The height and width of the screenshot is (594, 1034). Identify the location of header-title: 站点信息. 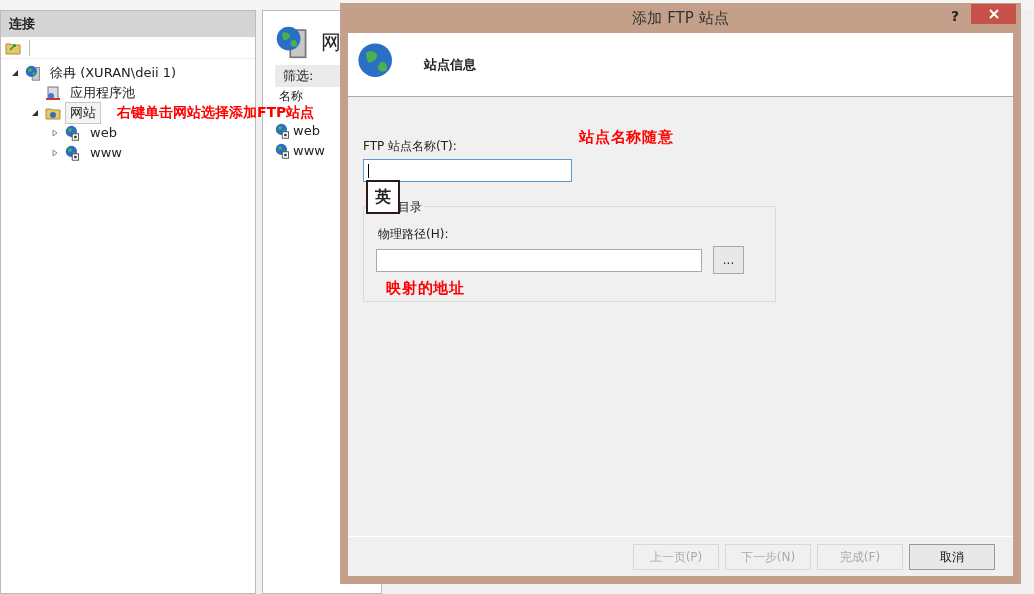
(450, 64).